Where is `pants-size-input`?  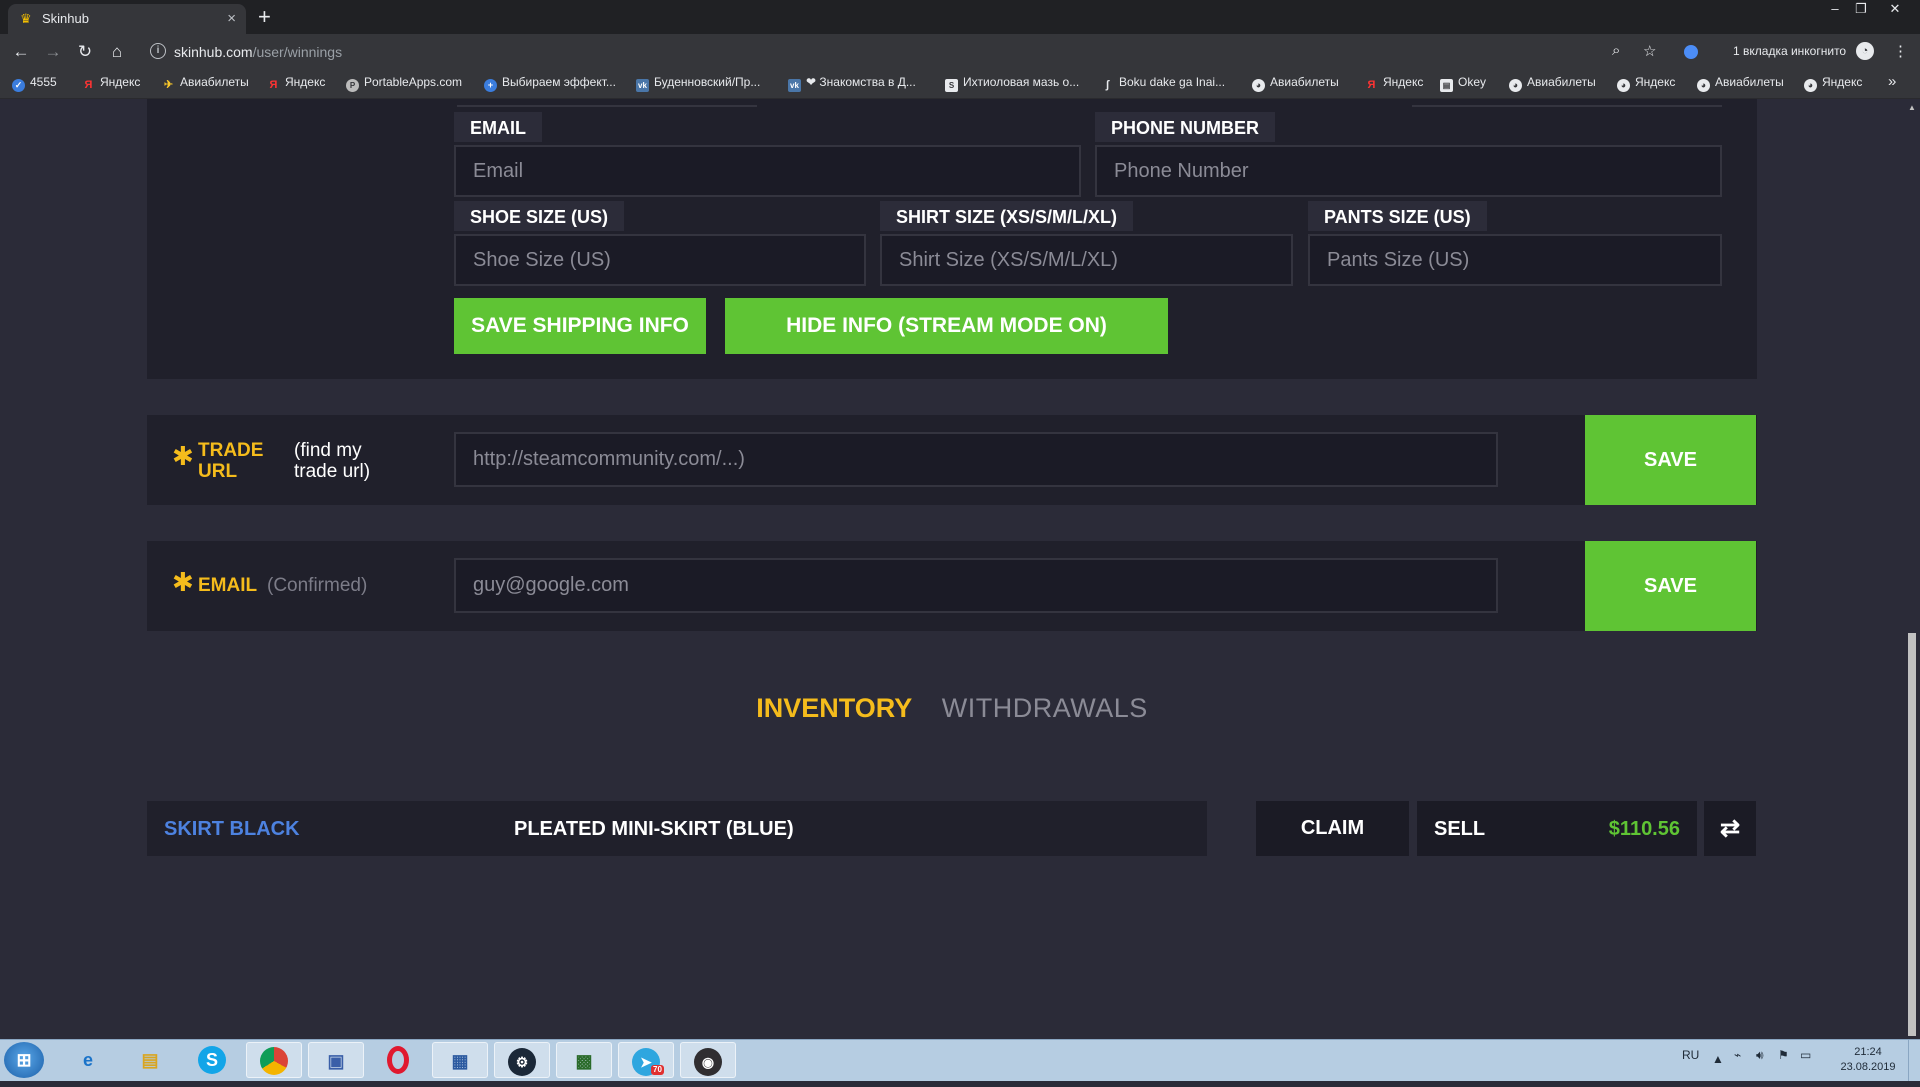 pants-size-input is located at coordinates (1515, 260).